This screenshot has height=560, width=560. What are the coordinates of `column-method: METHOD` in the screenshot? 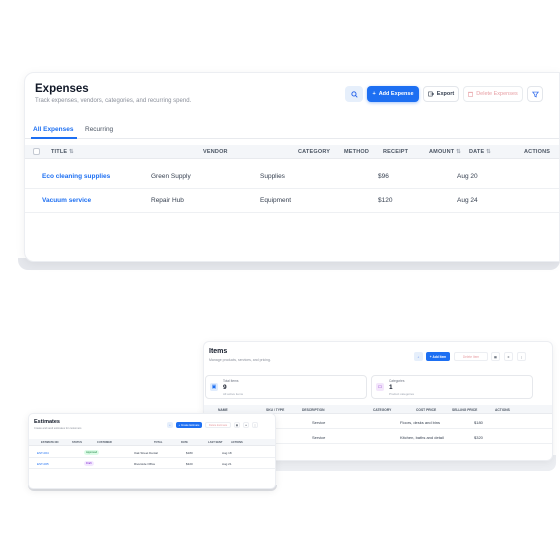 It's located at (357, 152).